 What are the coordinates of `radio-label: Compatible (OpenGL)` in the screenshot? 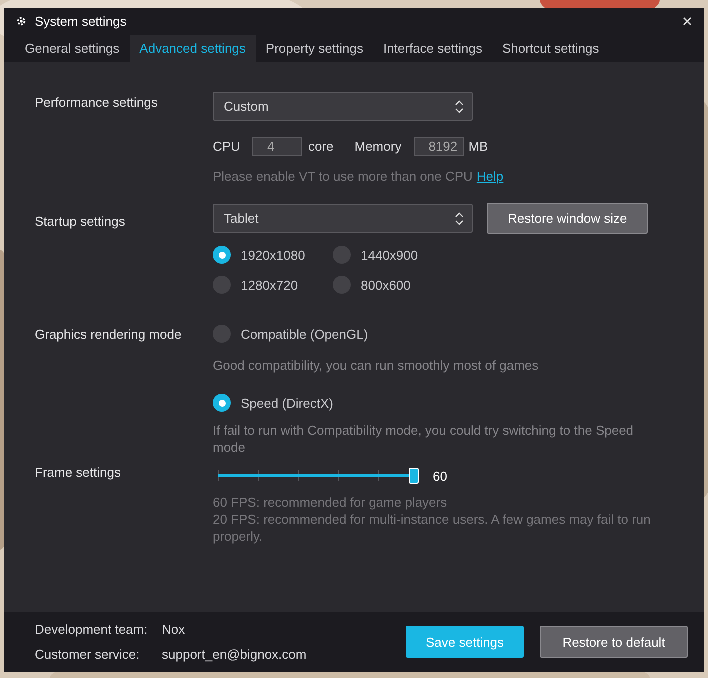 It's located at (304, 334).